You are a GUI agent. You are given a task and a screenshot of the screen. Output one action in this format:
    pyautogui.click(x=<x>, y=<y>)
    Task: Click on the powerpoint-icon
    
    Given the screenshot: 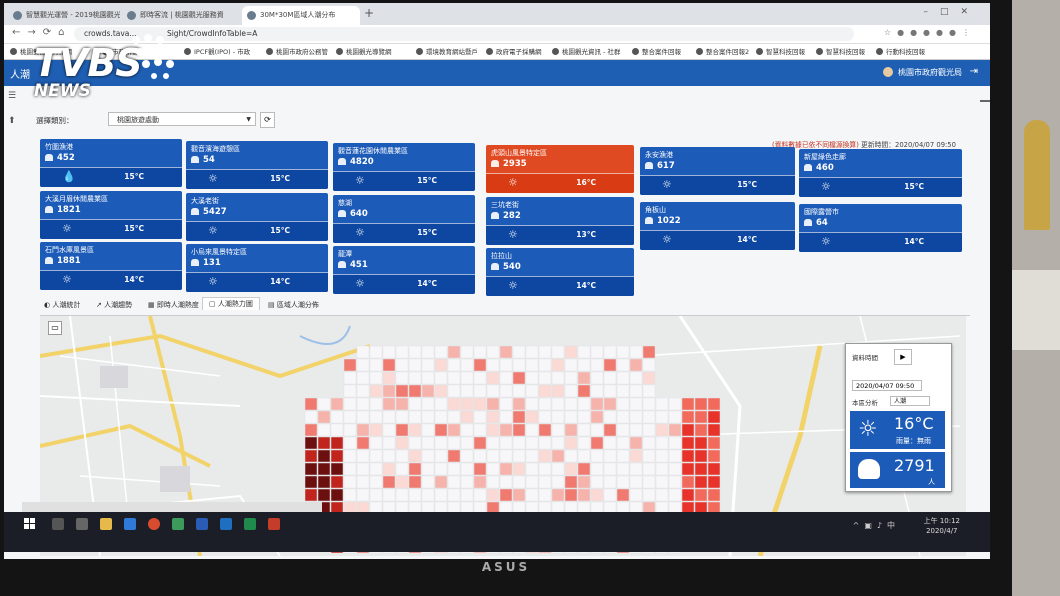 What is the action you would take?
    pyautogui.click(x=274, y=524)
    